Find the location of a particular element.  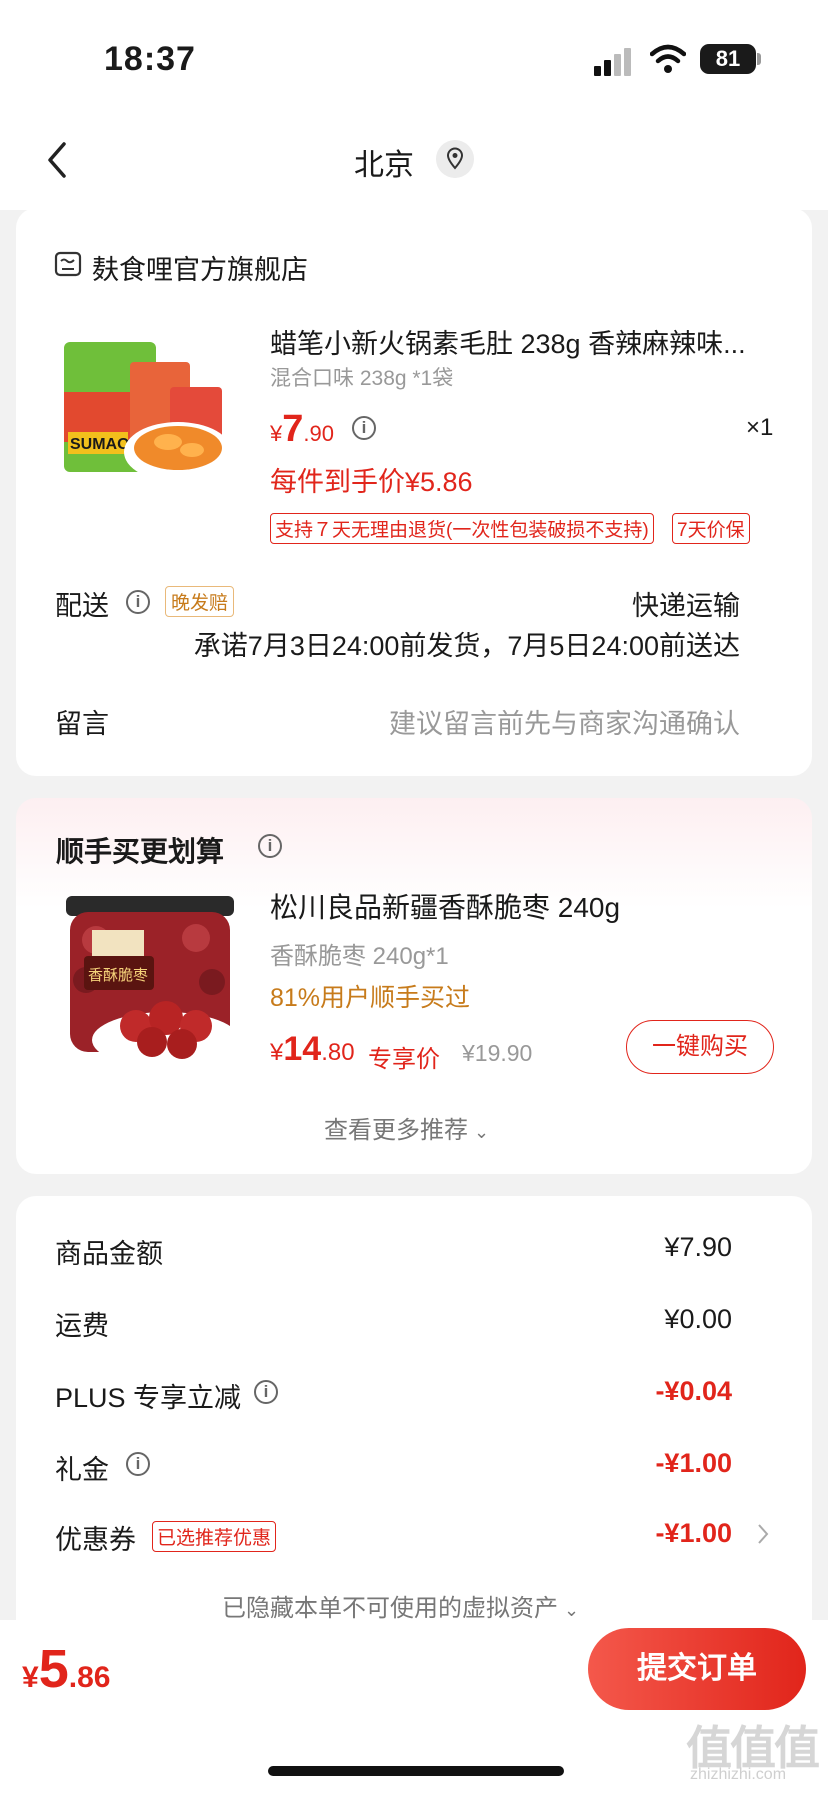

store-icon is located at coordinates (68, 264).